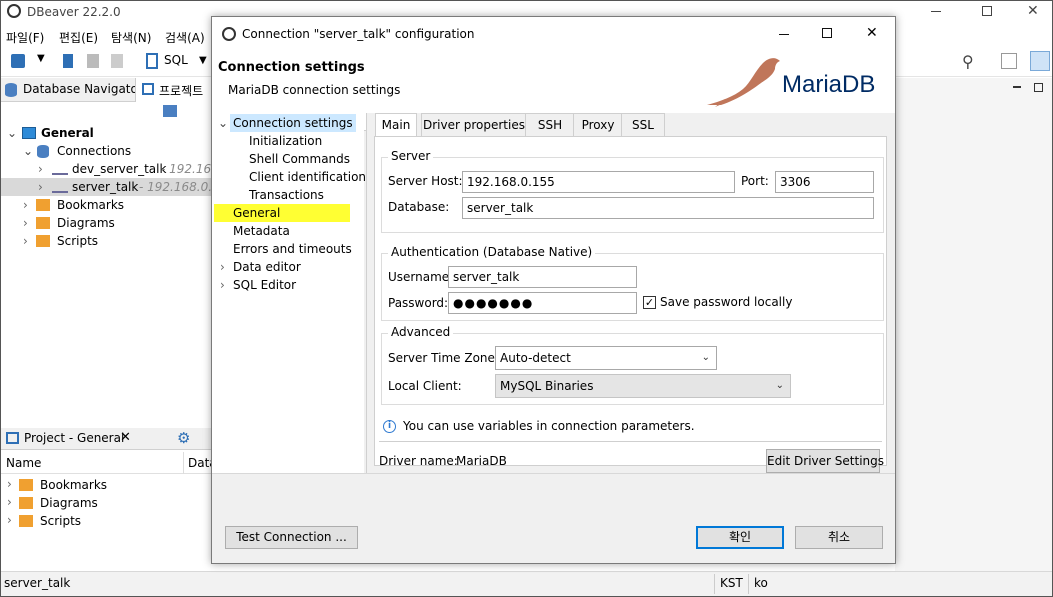 The image size is (1053, 597). Describe the element at coordinates (185, 37) in the screenshot. I see `menu-search: 검색(A)` at that location.